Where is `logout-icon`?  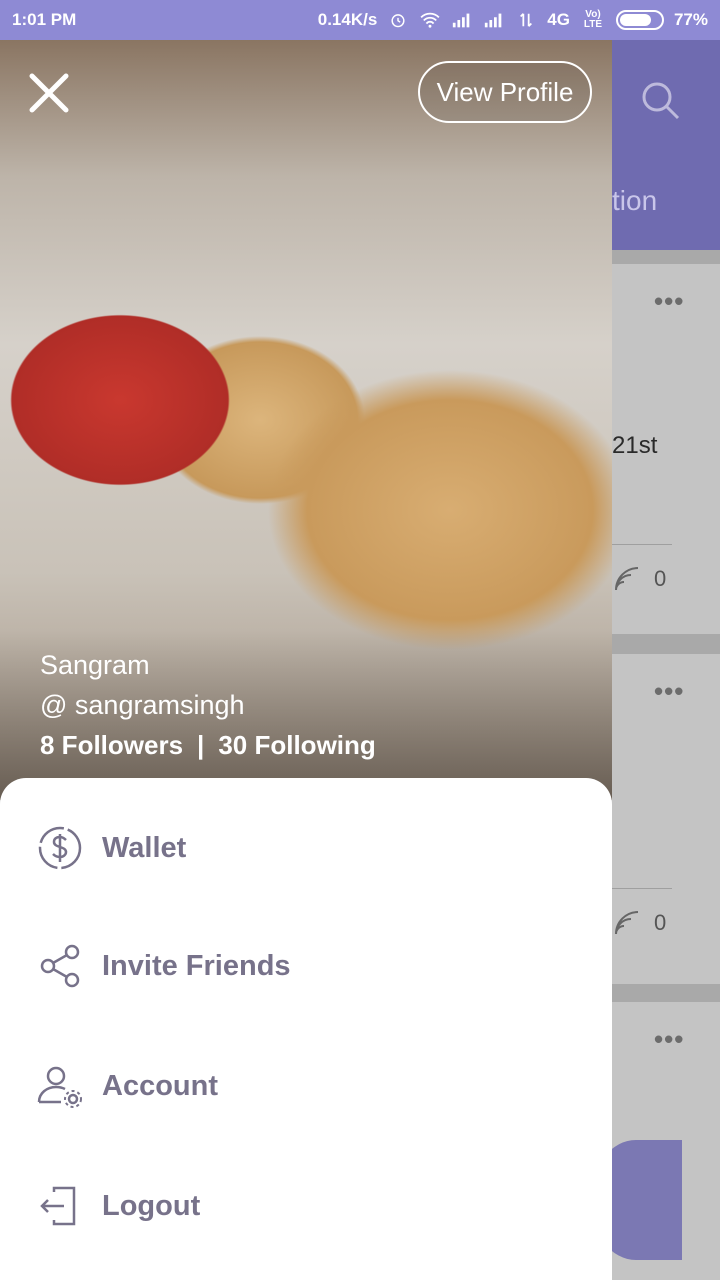 logout-icon is located at coordinates (58, 1206).